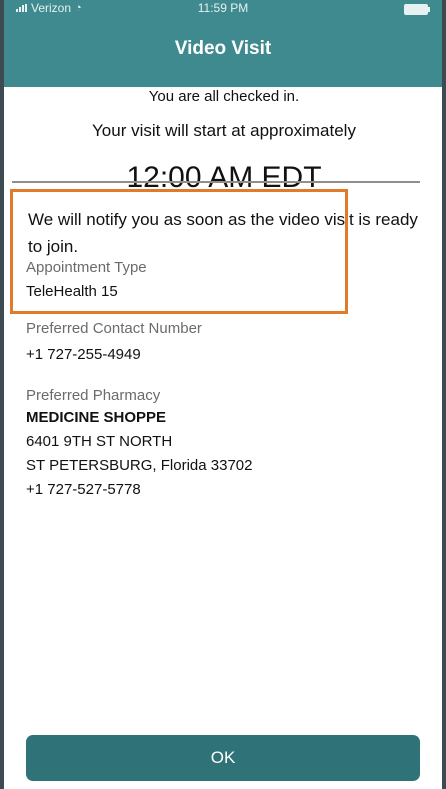 The image size is (446, 789). Describe the element at coordinates (96, 417) in the screenshot. I see `pharmacy-name: MEDICINE SHOPPE` at that location.